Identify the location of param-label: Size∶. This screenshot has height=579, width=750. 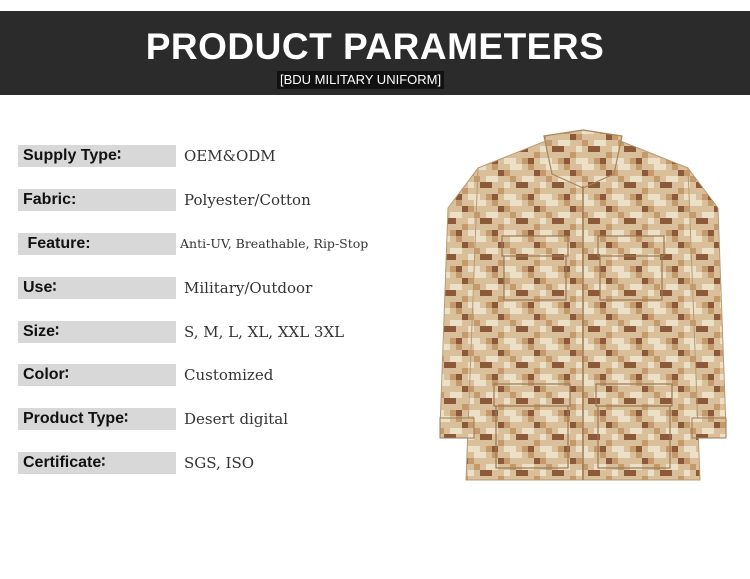
(97, 332).